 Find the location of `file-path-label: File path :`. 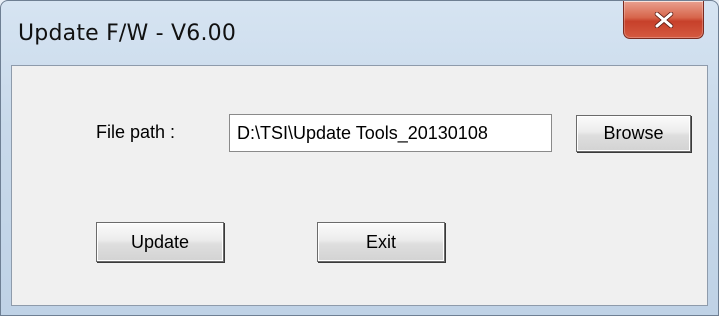

file-path-label: File path : is located at coordinates (136, 132).